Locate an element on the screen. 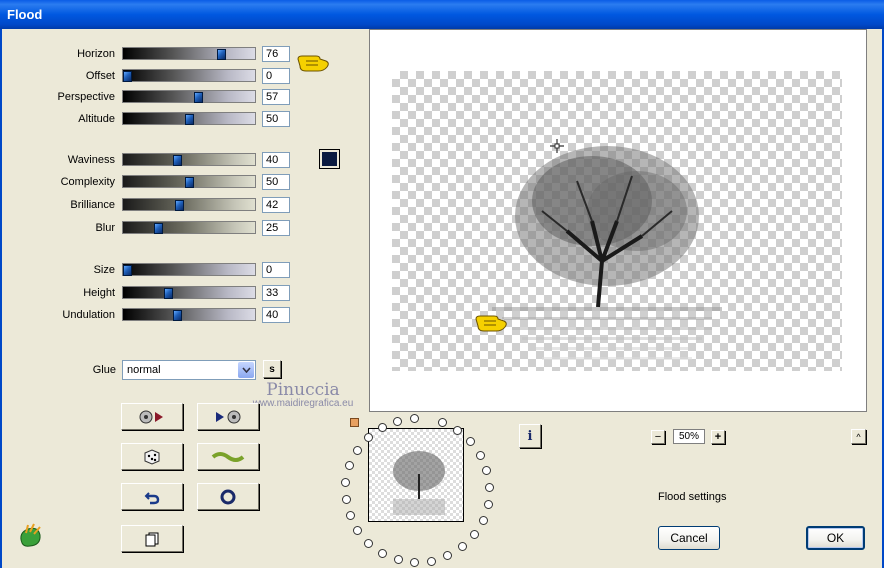  brilliance-label: Brilliance is located at coordinates (92, 205).